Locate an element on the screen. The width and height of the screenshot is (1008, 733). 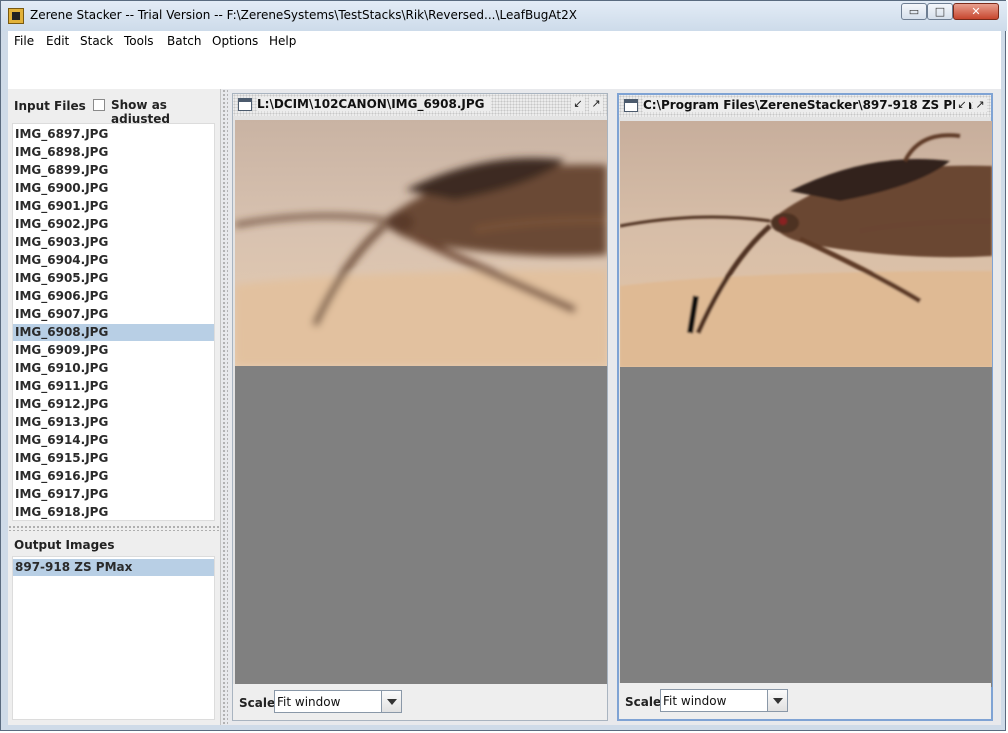
stacked-image is located at coordinates (806, 244).